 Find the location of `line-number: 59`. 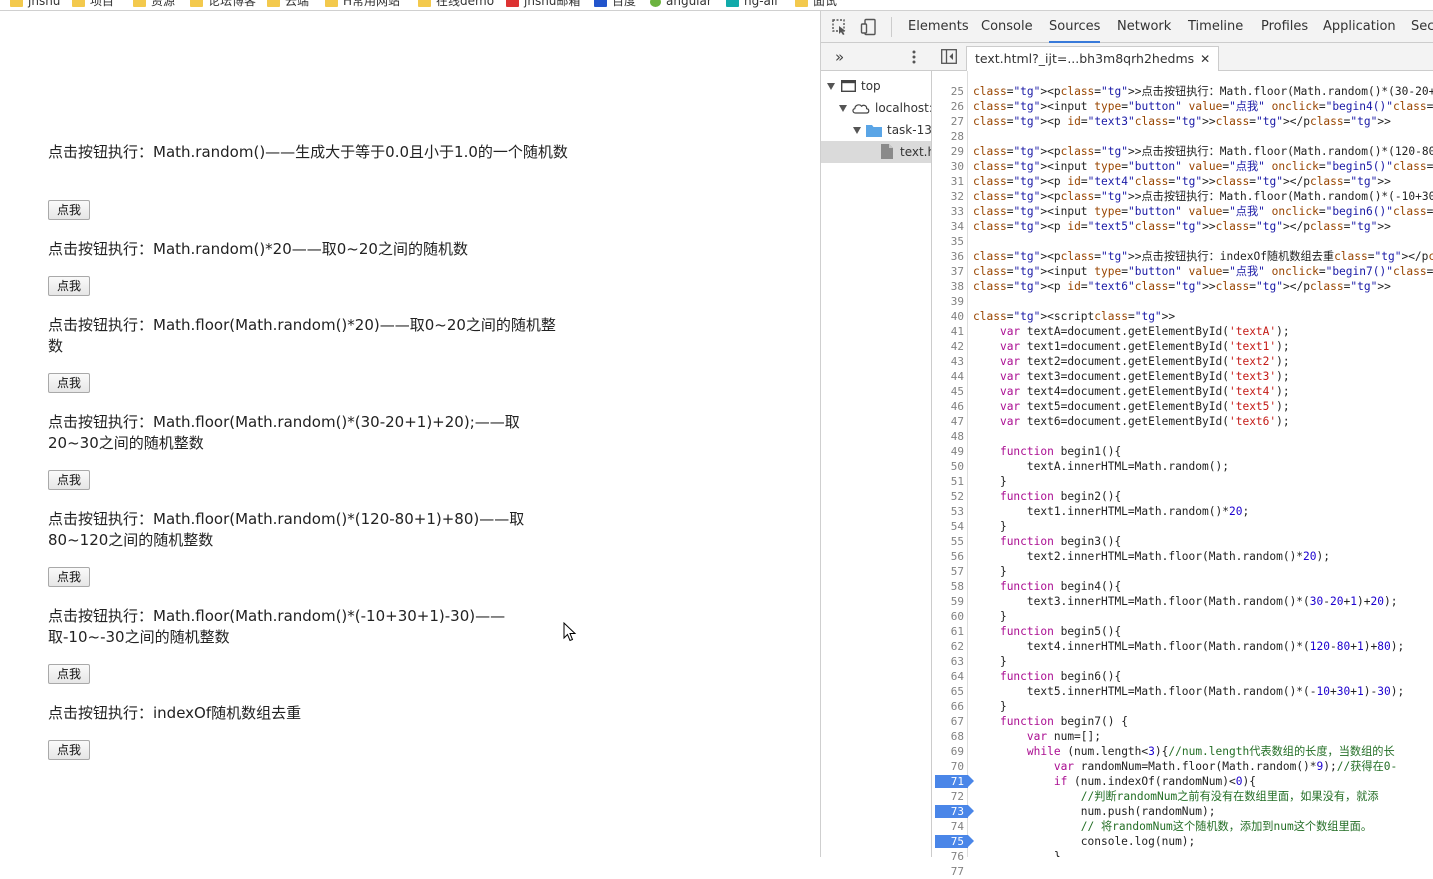

line-number: 59 is located at coordinates (947, 601).